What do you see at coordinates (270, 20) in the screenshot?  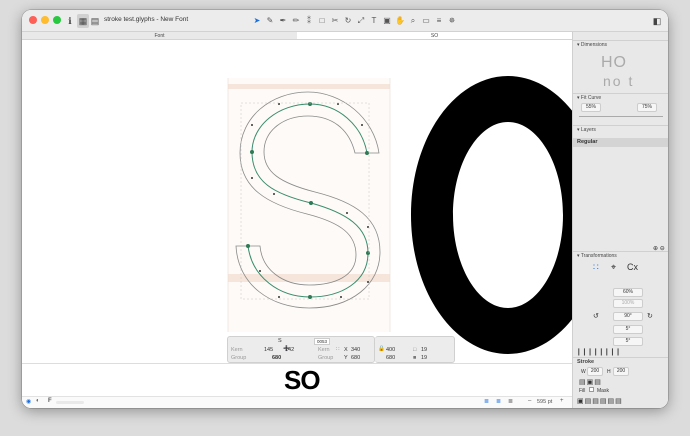 I see `draw-tool-icon: ✎` at bounding box center [270, 20].